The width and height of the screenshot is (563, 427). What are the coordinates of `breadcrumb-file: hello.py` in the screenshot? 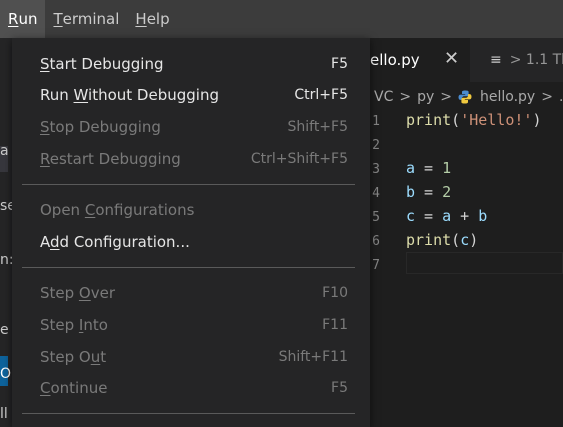 It's located at (507, 97).